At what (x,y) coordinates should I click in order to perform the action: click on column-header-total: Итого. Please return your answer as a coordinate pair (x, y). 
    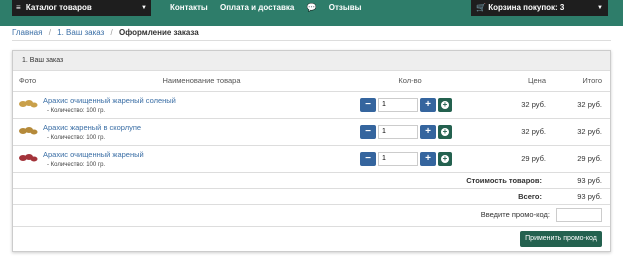
    Looking at the image, I should click on (580, 81).